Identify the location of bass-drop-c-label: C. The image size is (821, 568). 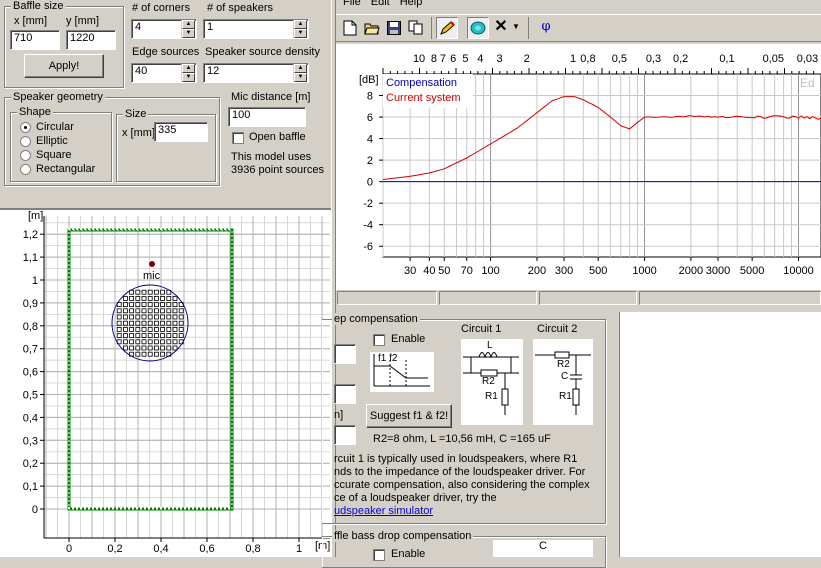
(543, 546).